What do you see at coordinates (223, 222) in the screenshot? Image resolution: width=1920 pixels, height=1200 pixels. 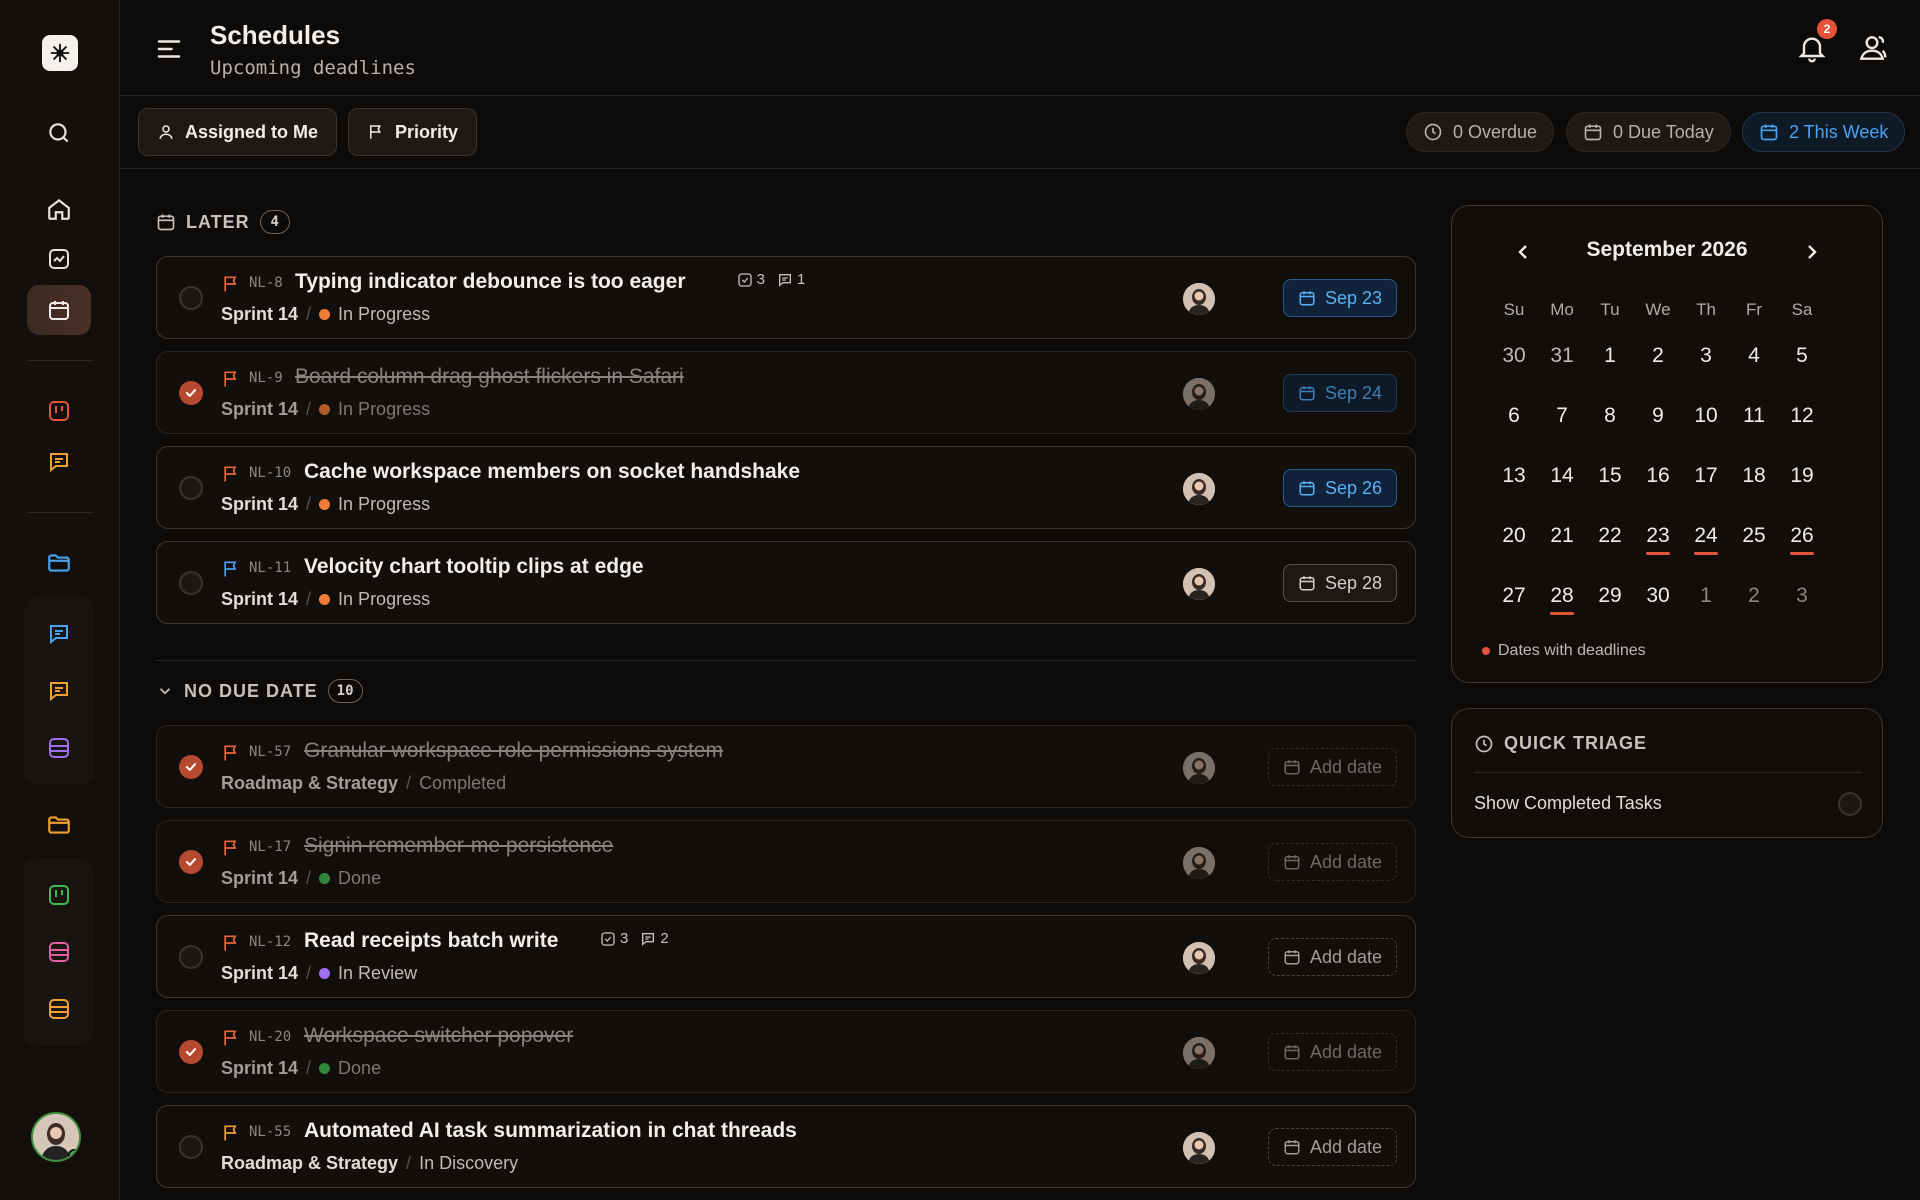 I see `later-section-header: LATER 4` at bounding box center [223, 222].